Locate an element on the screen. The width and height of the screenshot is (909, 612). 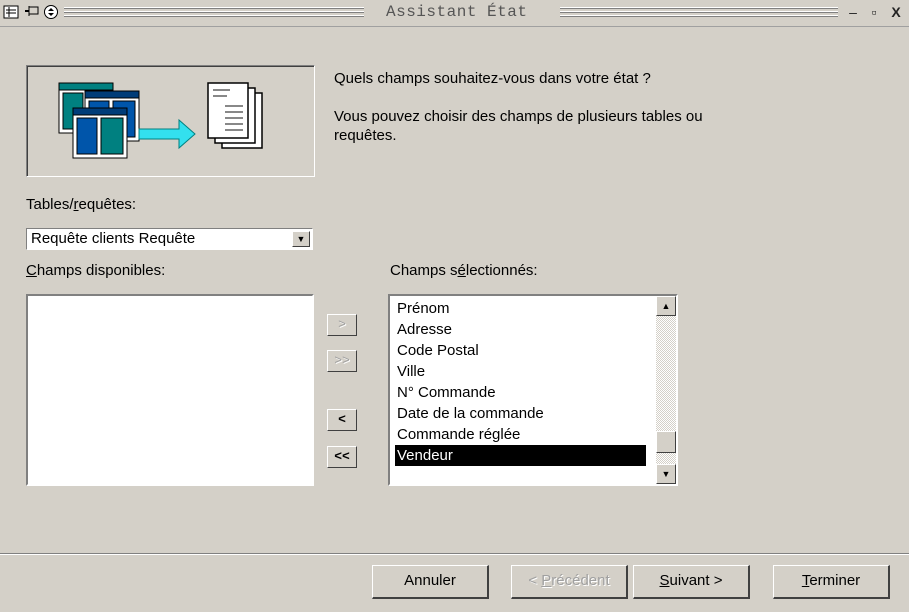
report-wizard-icon is located at coordinates (160, 120).